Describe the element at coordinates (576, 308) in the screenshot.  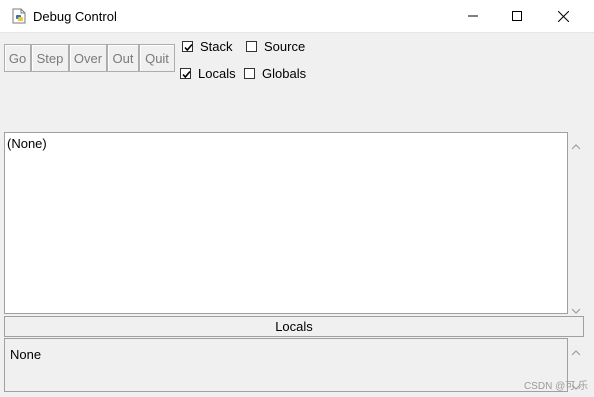
I see `scroll-down-icon` at that location.